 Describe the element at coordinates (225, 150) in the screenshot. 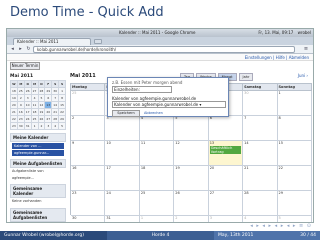

I see `event-chip: Geschäftlich Vortrag` at that location.